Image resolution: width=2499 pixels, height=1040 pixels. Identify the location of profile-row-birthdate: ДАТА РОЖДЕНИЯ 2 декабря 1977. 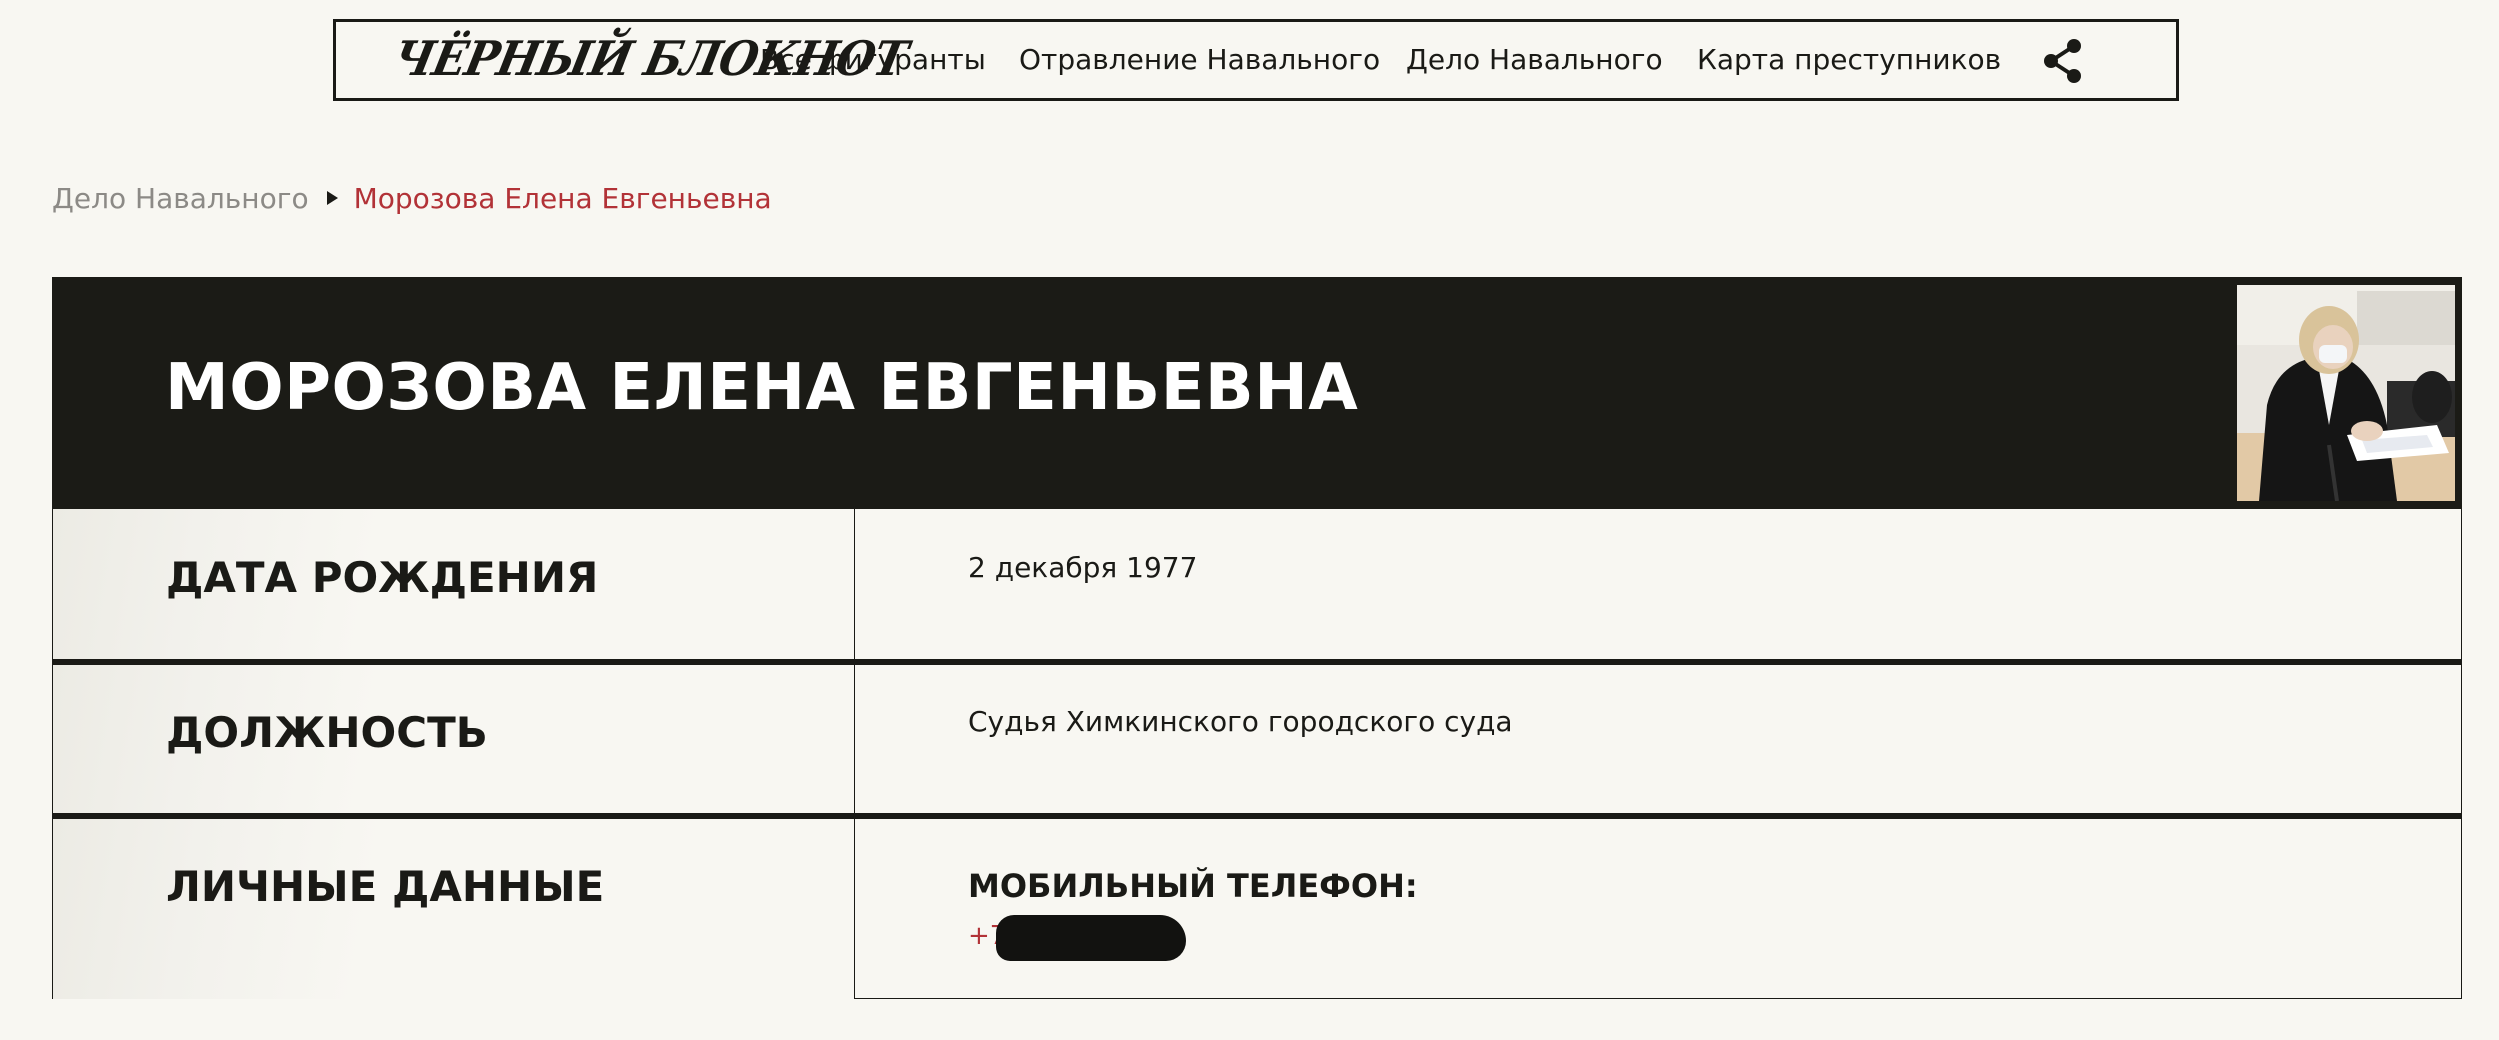
(1257, 584).